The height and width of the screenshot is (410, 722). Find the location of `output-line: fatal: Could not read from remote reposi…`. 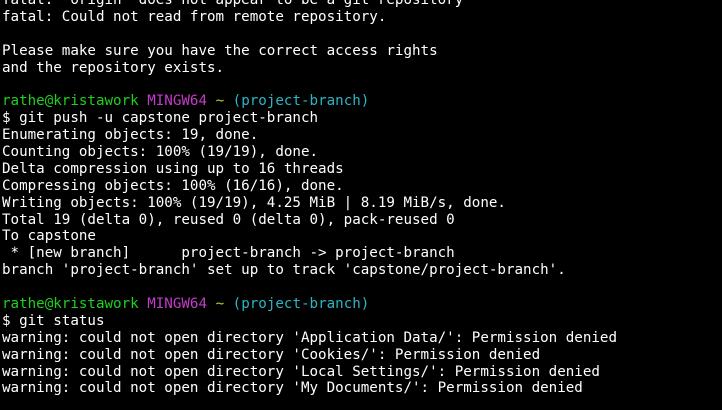

output-line: fatal: Could not read from remote reposi… is located at coordinates (194, 16).